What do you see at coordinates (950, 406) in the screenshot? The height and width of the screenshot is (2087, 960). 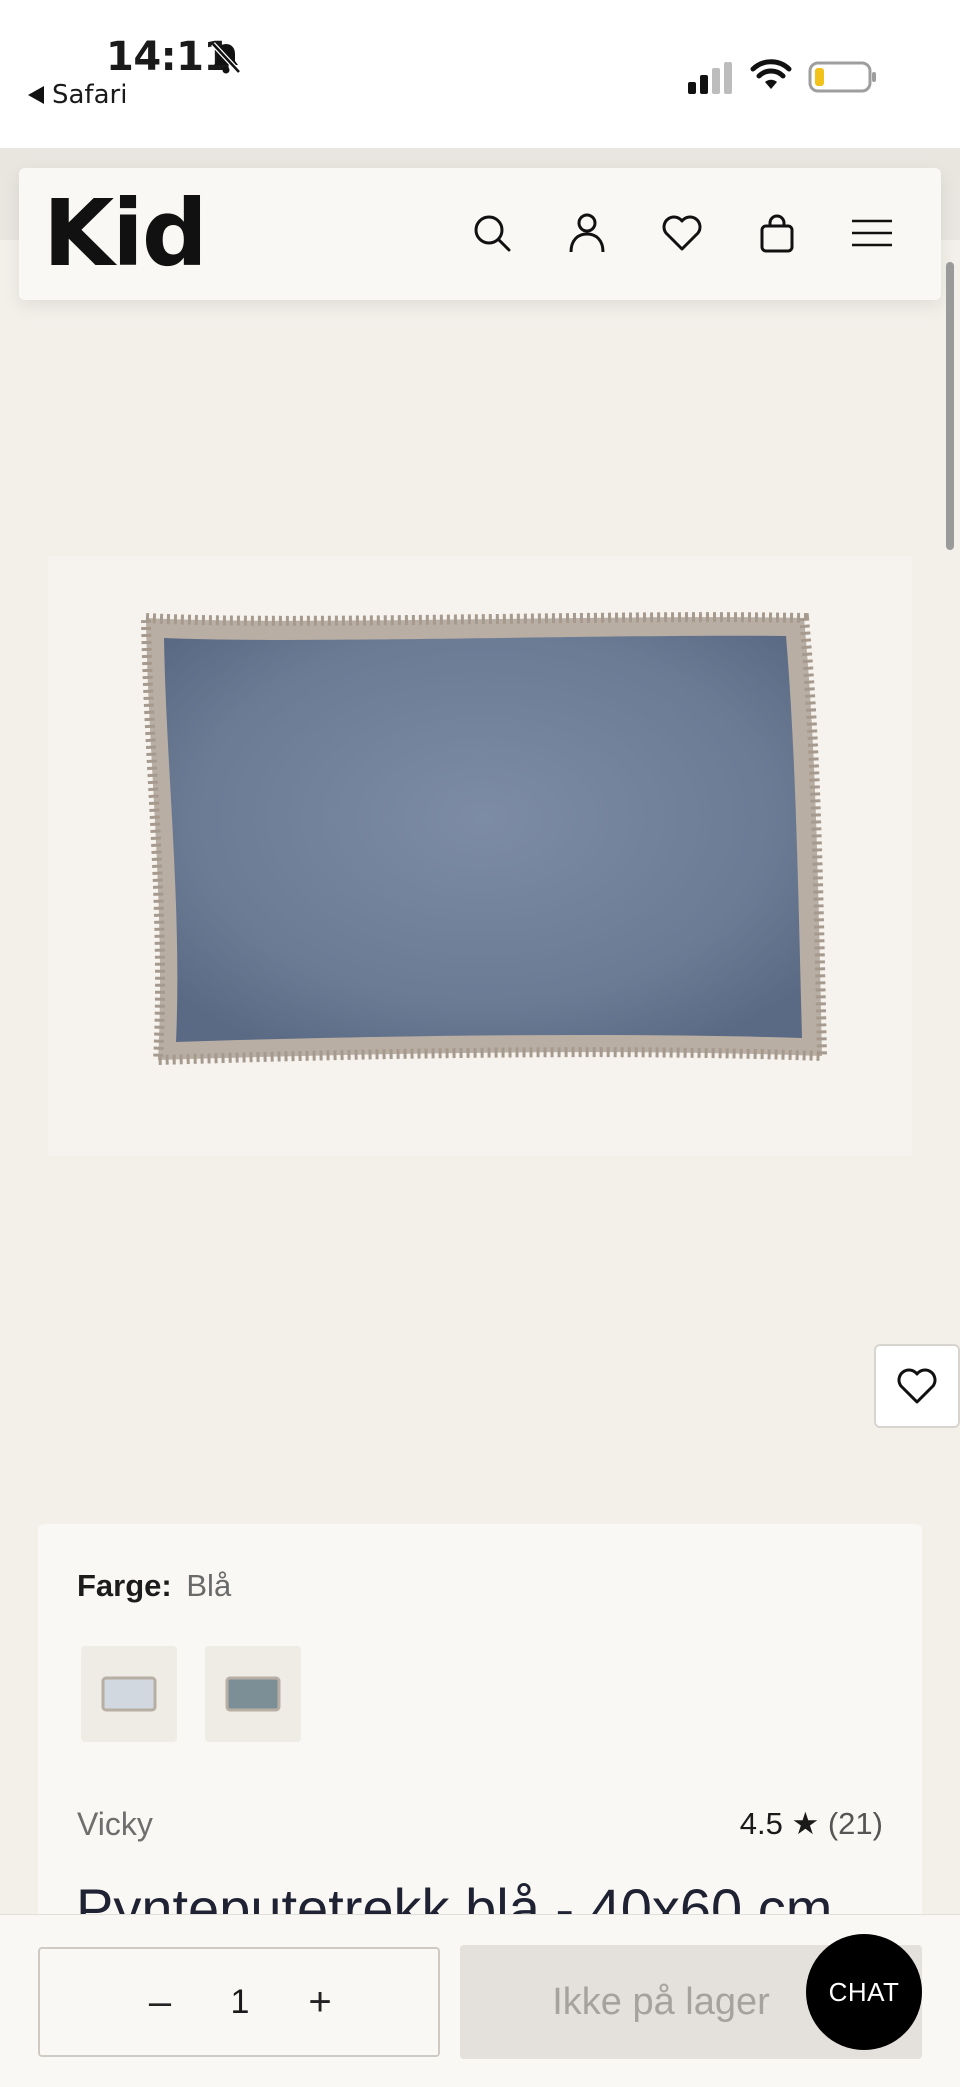 I see `page-scrollbar` at bounding box center [950, 406].